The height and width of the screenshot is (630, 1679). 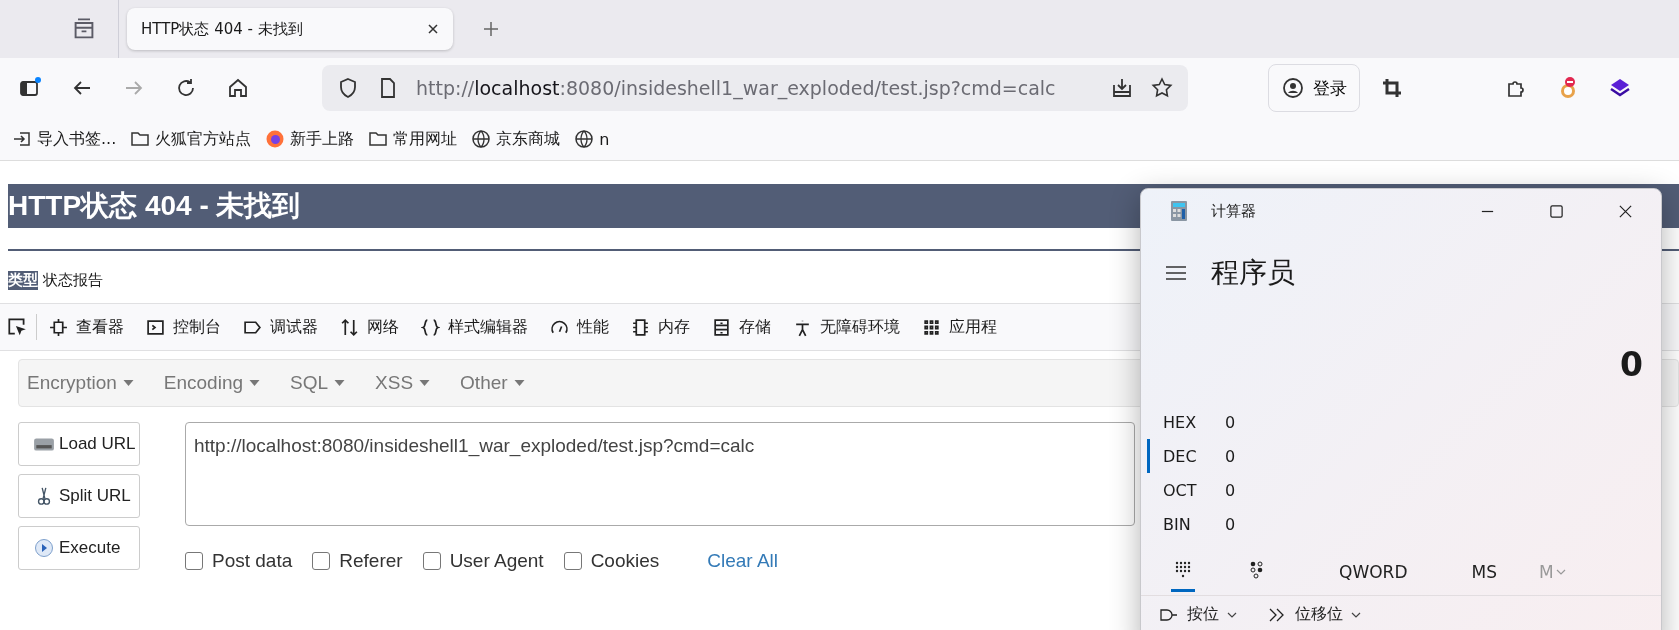 I want to click on devtools-tab: 内存, so click(x=660, y=327).